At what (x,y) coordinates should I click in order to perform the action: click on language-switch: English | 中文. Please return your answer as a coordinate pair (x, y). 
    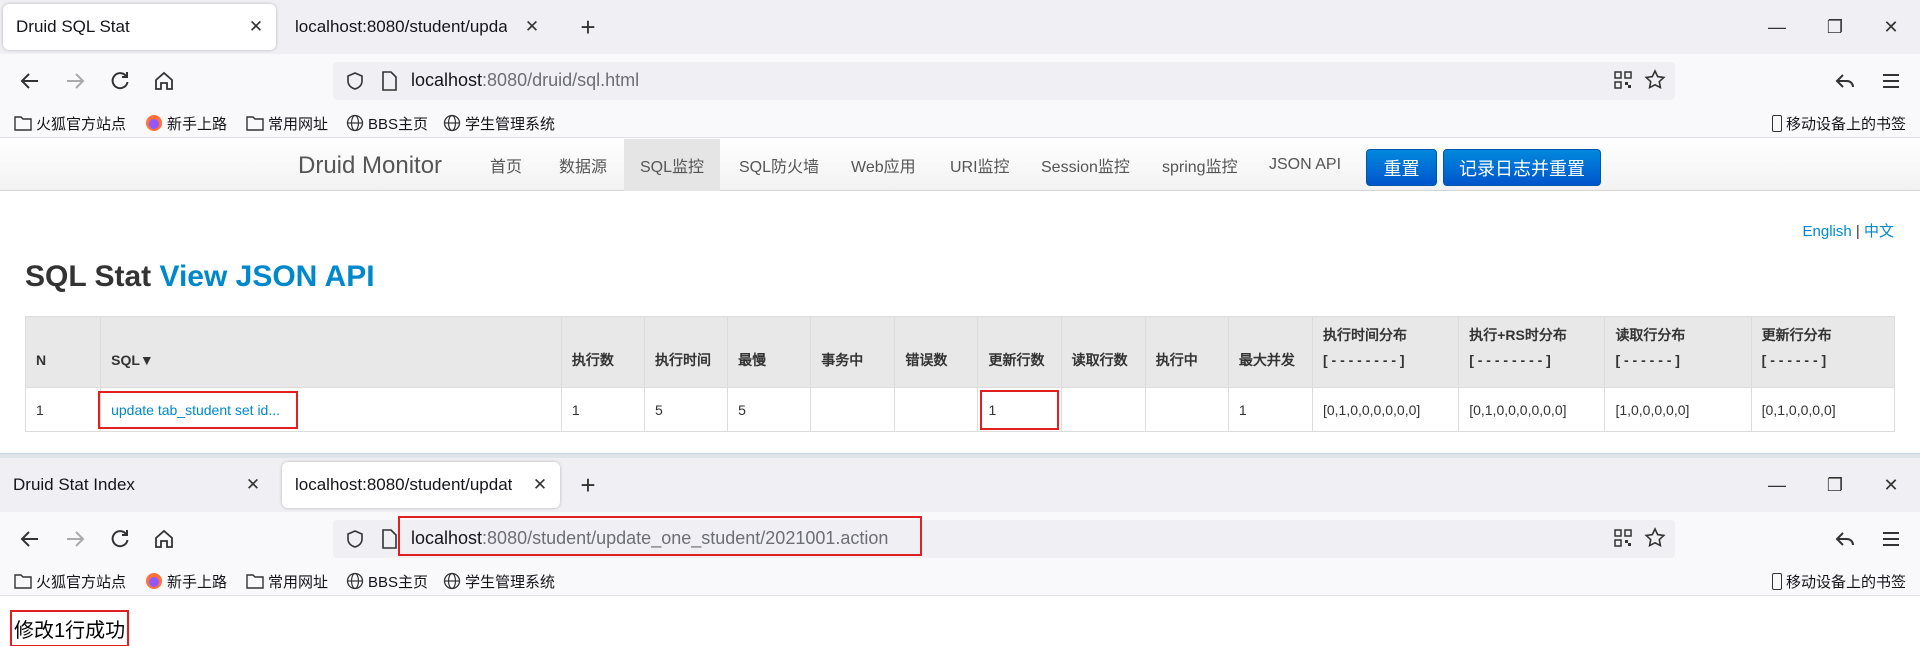
    Looking at the image, I should click on (1848, 230).